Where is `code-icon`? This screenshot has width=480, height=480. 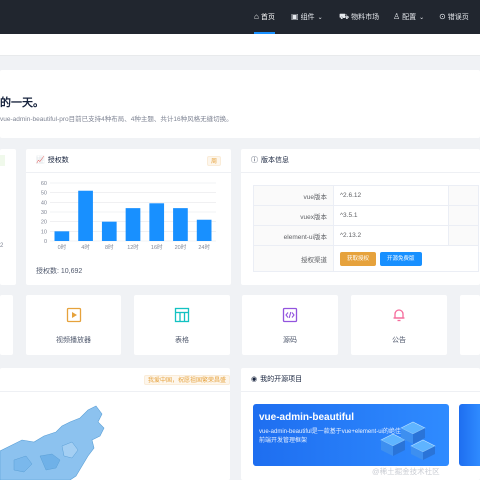 code-icon is located at coordinates (290, 315).